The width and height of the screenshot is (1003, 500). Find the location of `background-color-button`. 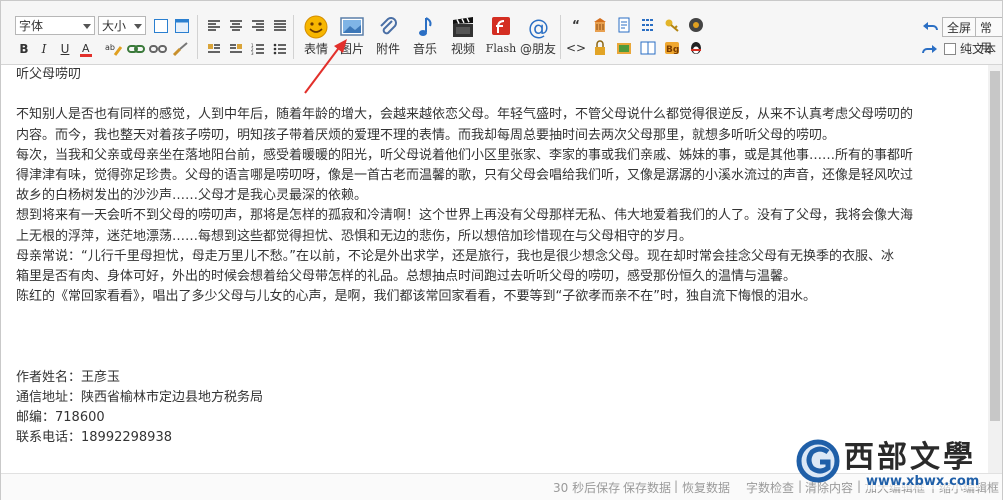

background-color-button is located at coordinates (182, 26).